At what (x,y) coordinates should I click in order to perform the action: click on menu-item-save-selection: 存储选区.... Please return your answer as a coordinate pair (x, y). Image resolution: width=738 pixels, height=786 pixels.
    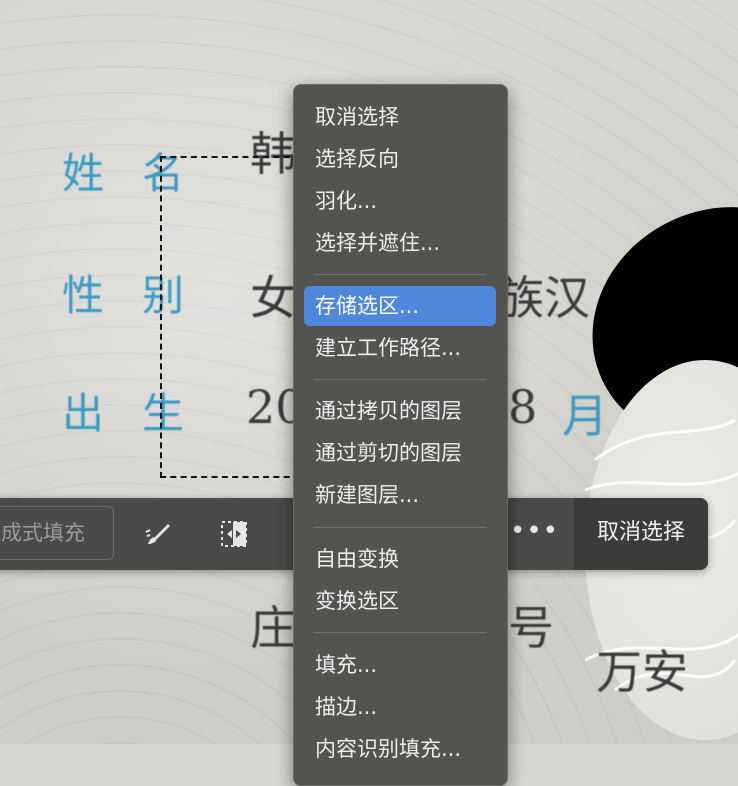
    Looking at the image, I should click on (400, 306).